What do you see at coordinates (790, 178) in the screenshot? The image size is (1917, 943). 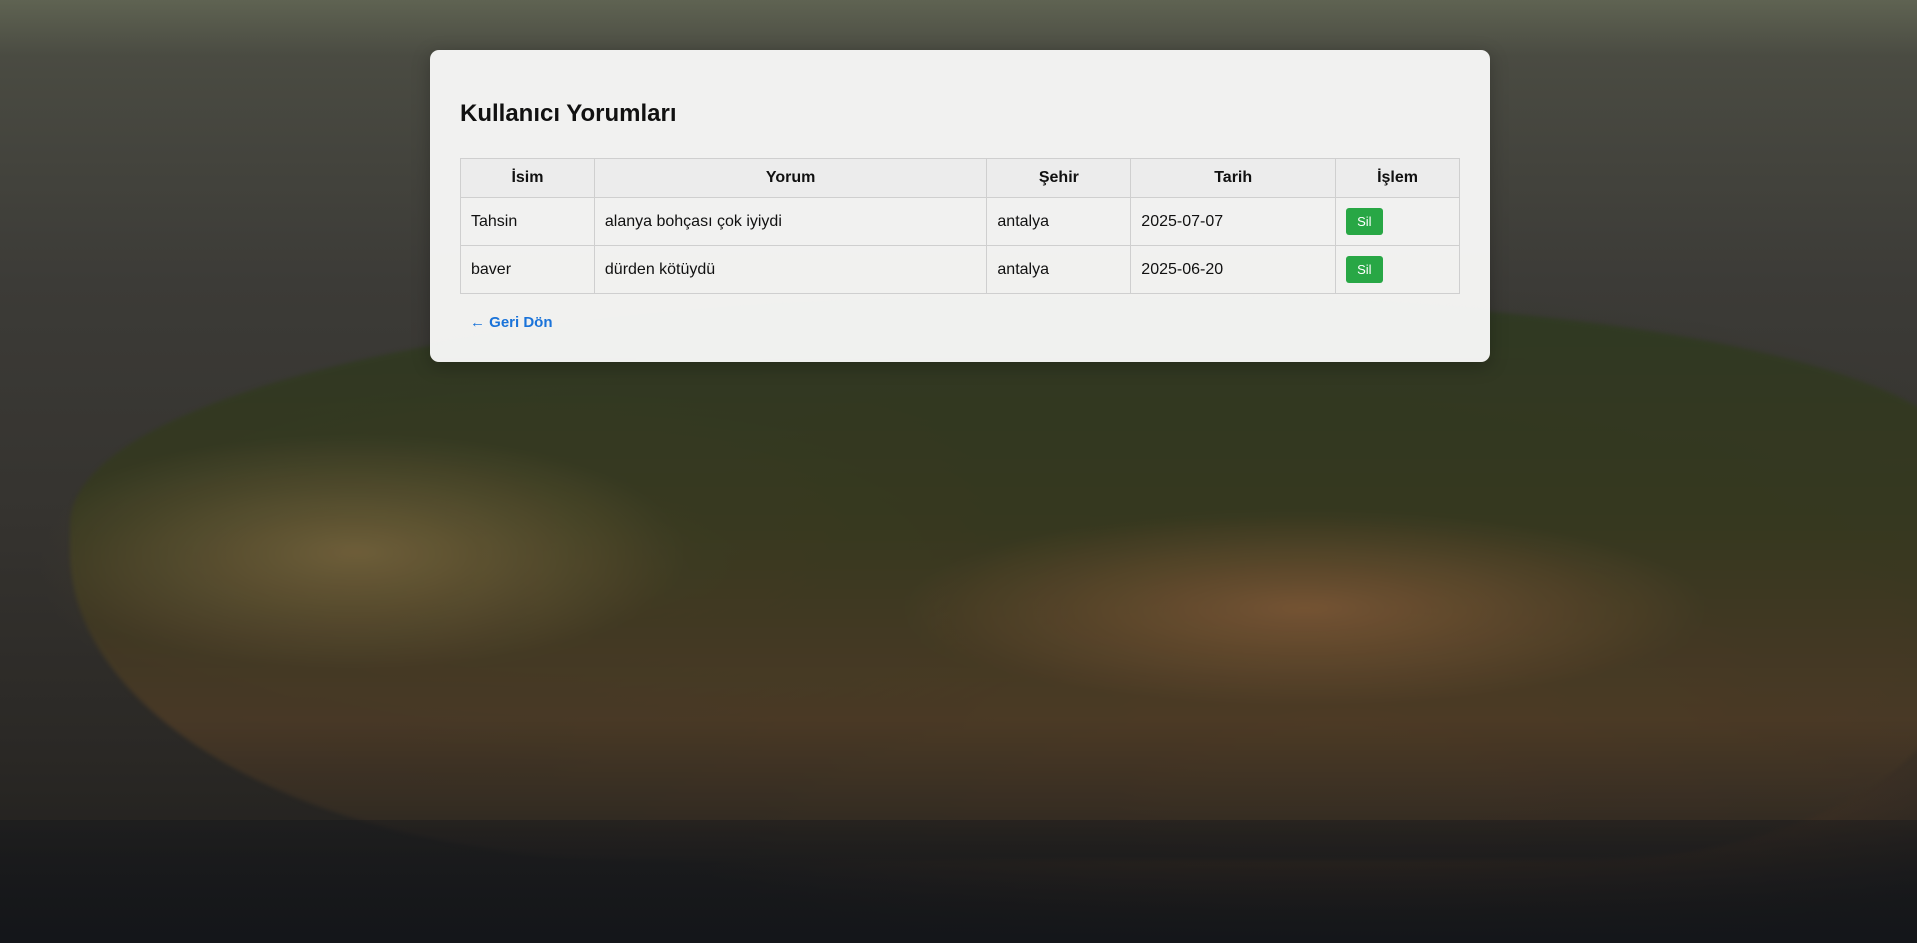 I see `header-comment: Yorum` at bounding box center [790, 178].